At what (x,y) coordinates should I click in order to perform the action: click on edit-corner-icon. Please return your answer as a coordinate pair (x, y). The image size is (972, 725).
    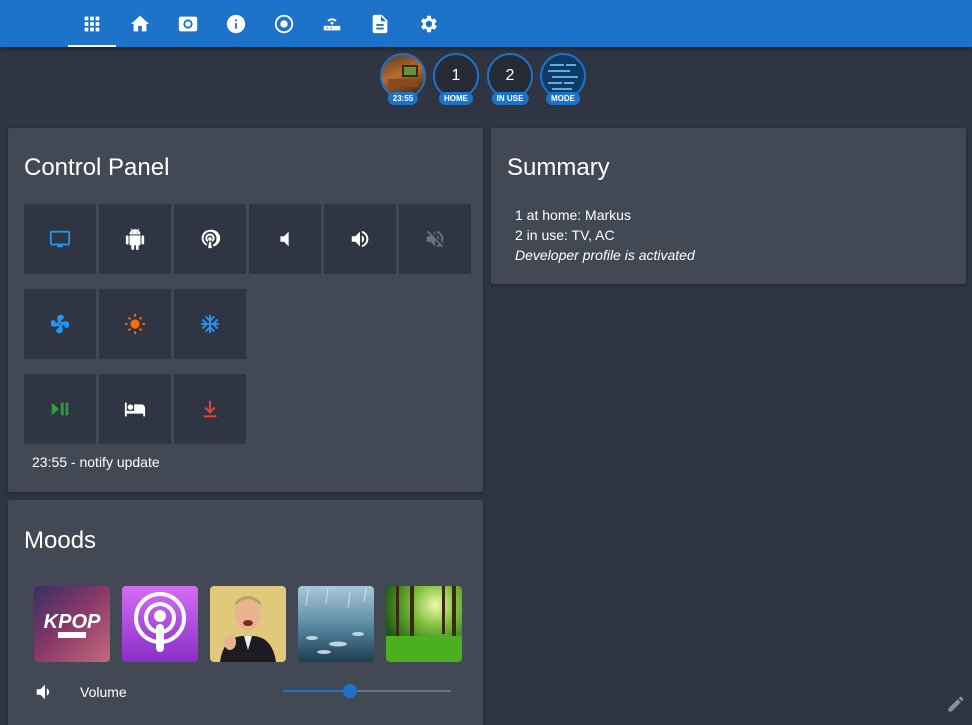
    Looking at the image, I should click on (956, 704).